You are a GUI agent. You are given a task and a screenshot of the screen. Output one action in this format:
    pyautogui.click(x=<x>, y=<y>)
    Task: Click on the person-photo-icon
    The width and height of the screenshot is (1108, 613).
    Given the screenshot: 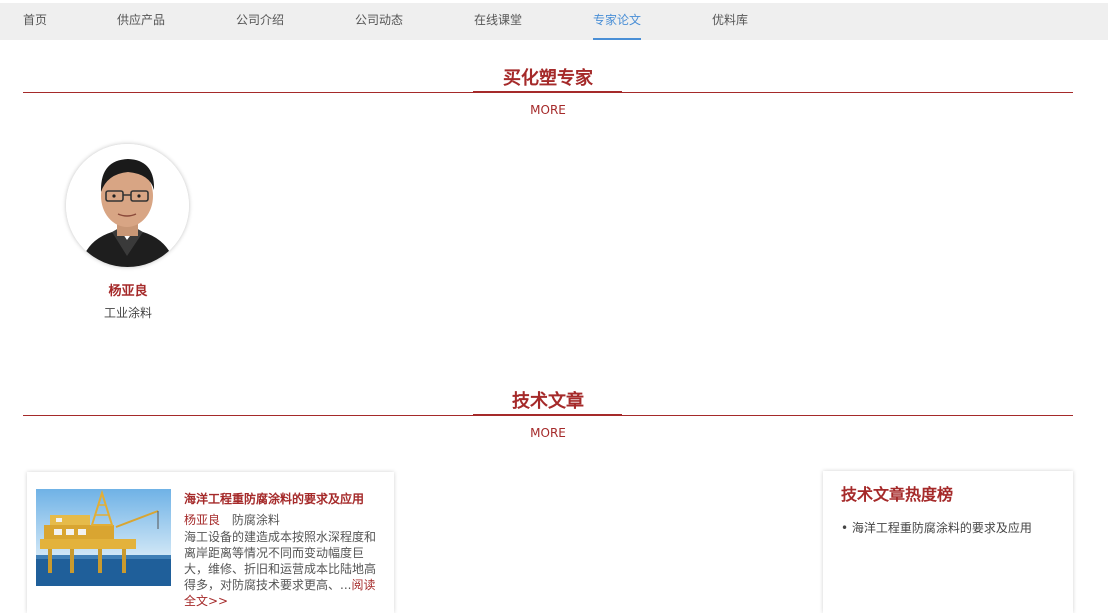 What is the action you would take?
    pyautogui.click(x=127, y=205)
    